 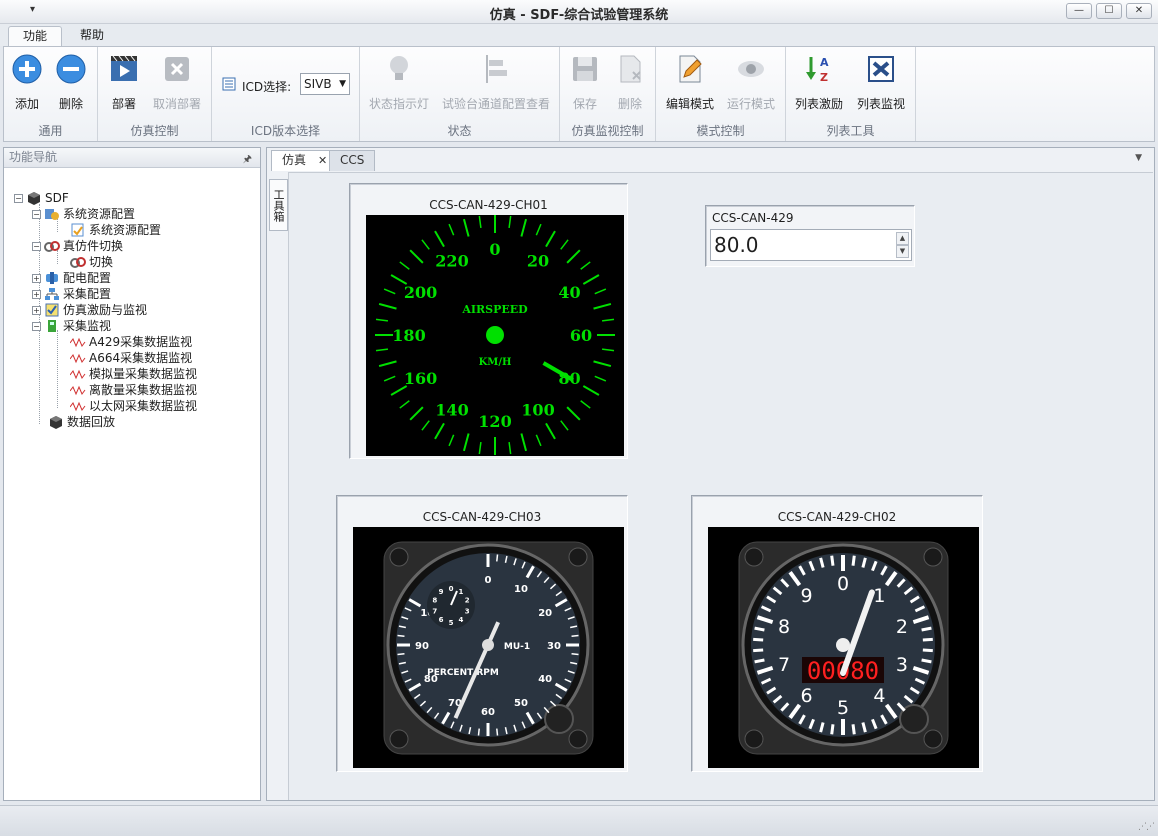 What do you see at coordinates (89, 310) in the screenshot?
I see `tree-item-stimulus: + 仿真激励与监视` at bounding box center [89, 310].